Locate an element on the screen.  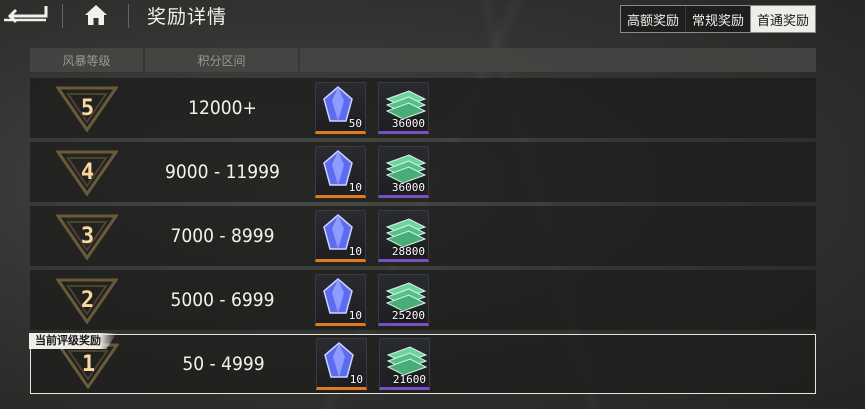
rank-number: 2 is located at coordinates (87, 300).